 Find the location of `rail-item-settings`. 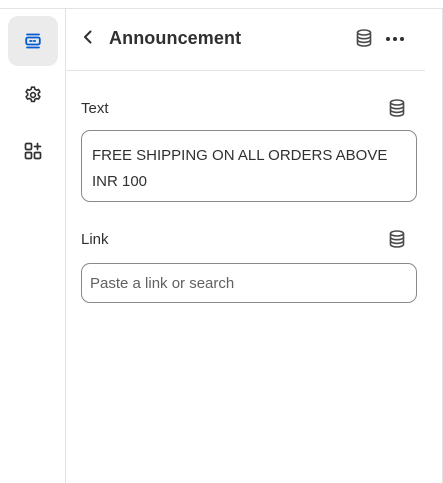

rail-item-settings is located at coordinates (33, 95).